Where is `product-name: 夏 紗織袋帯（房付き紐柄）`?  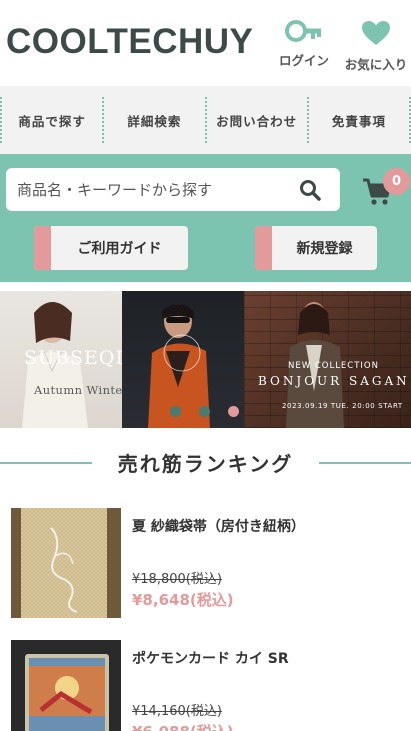 product-name: 夏 紗織袋帯（房付き紐柄） is located at coordinates (218, 526).